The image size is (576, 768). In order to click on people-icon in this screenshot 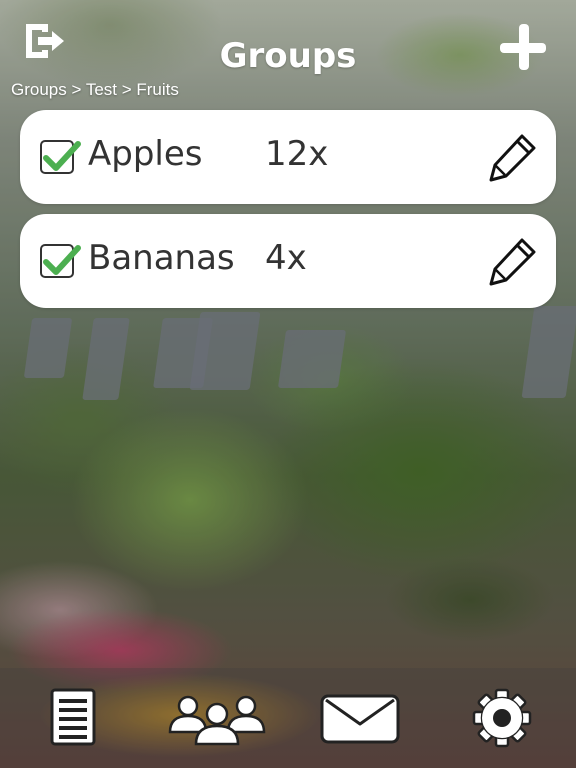, I will do `click(217, 721)`.